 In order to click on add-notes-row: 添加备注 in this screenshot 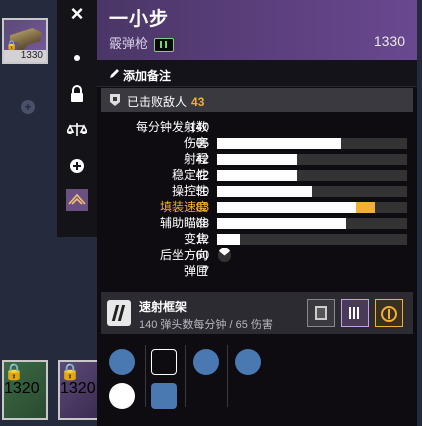, I will do `click(257, 73)`.